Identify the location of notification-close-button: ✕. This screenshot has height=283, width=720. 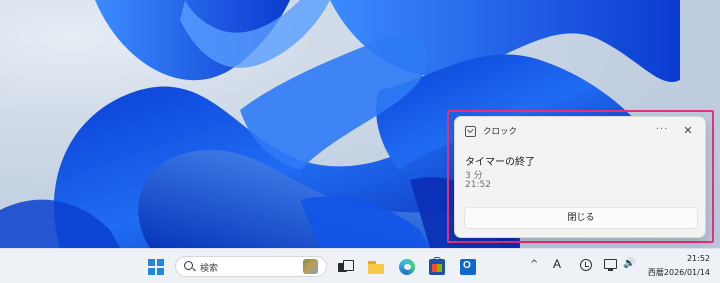
(688, 131).